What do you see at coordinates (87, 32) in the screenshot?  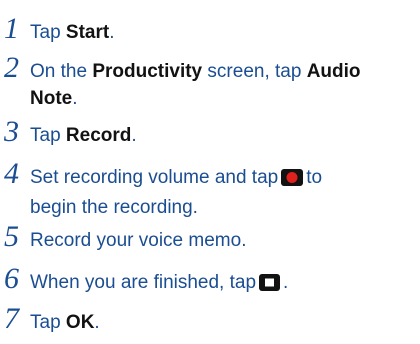 I see `start-keyword: Start` at bounding box center [87, 32].